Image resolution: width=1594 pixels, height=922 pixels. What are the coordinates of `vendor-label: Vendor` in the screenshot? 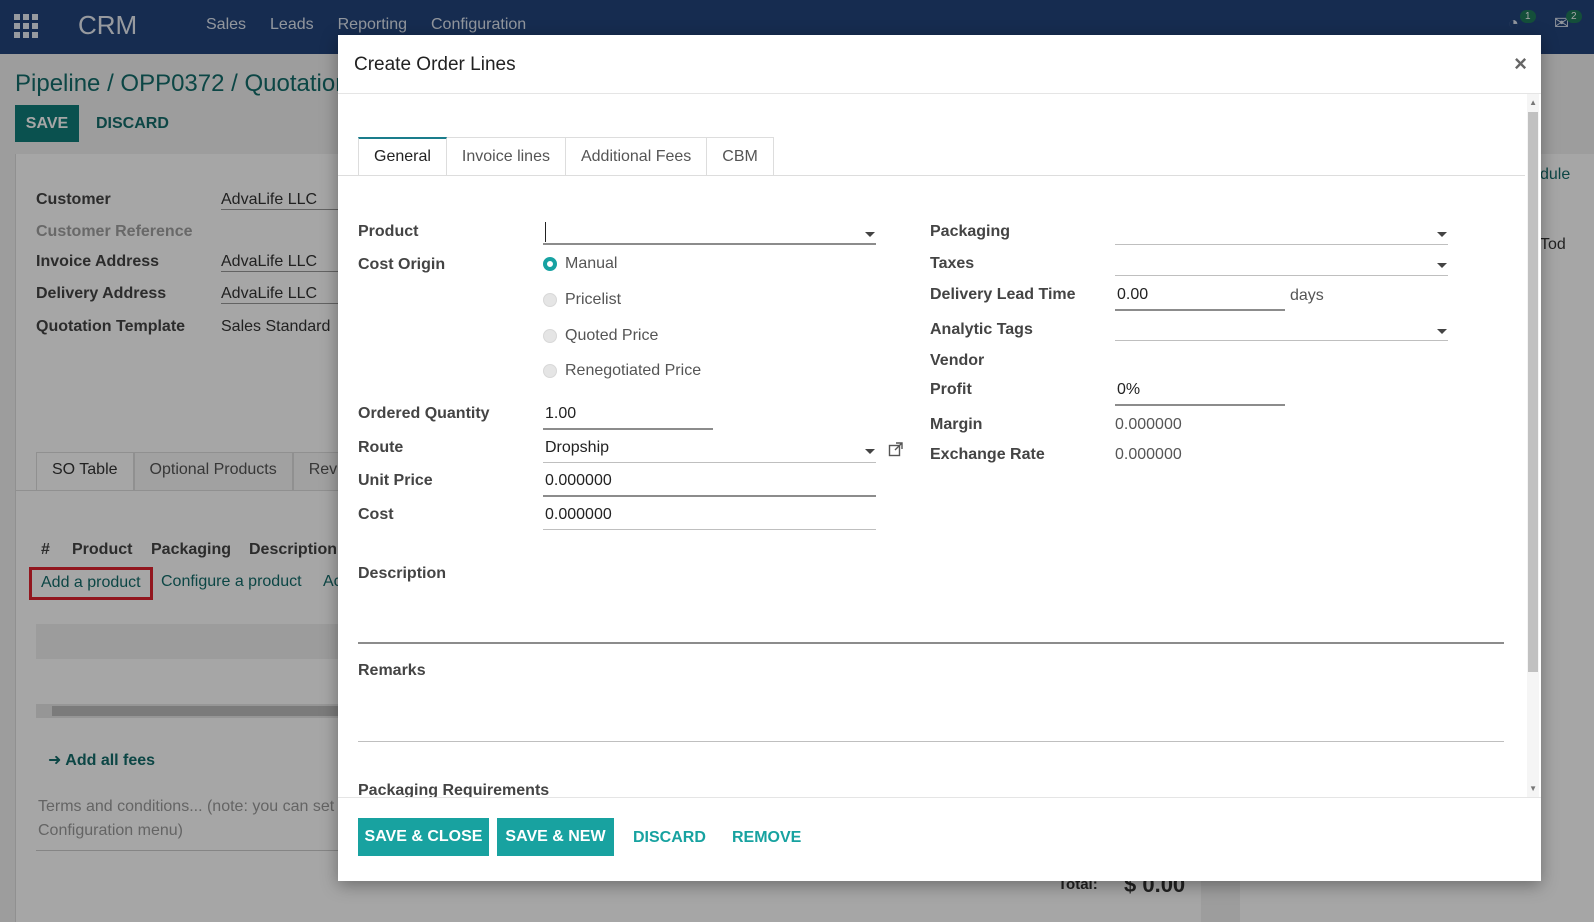 It's located at (957, 360).